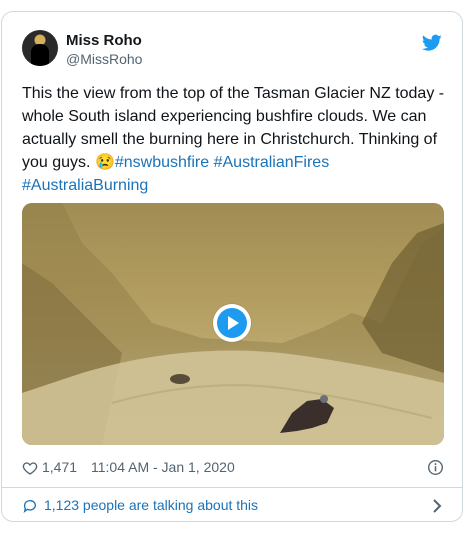 Image resolution: width=465 pixels, height=533 pixels. Describe the element at coordinates (30, 468) in the screenshot. I see `heart-icon` at that location.